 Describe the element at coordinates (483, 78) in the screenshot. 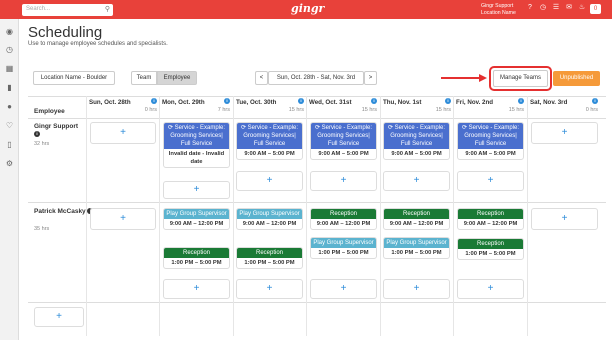

I see `callout-arrow-head` at that location.